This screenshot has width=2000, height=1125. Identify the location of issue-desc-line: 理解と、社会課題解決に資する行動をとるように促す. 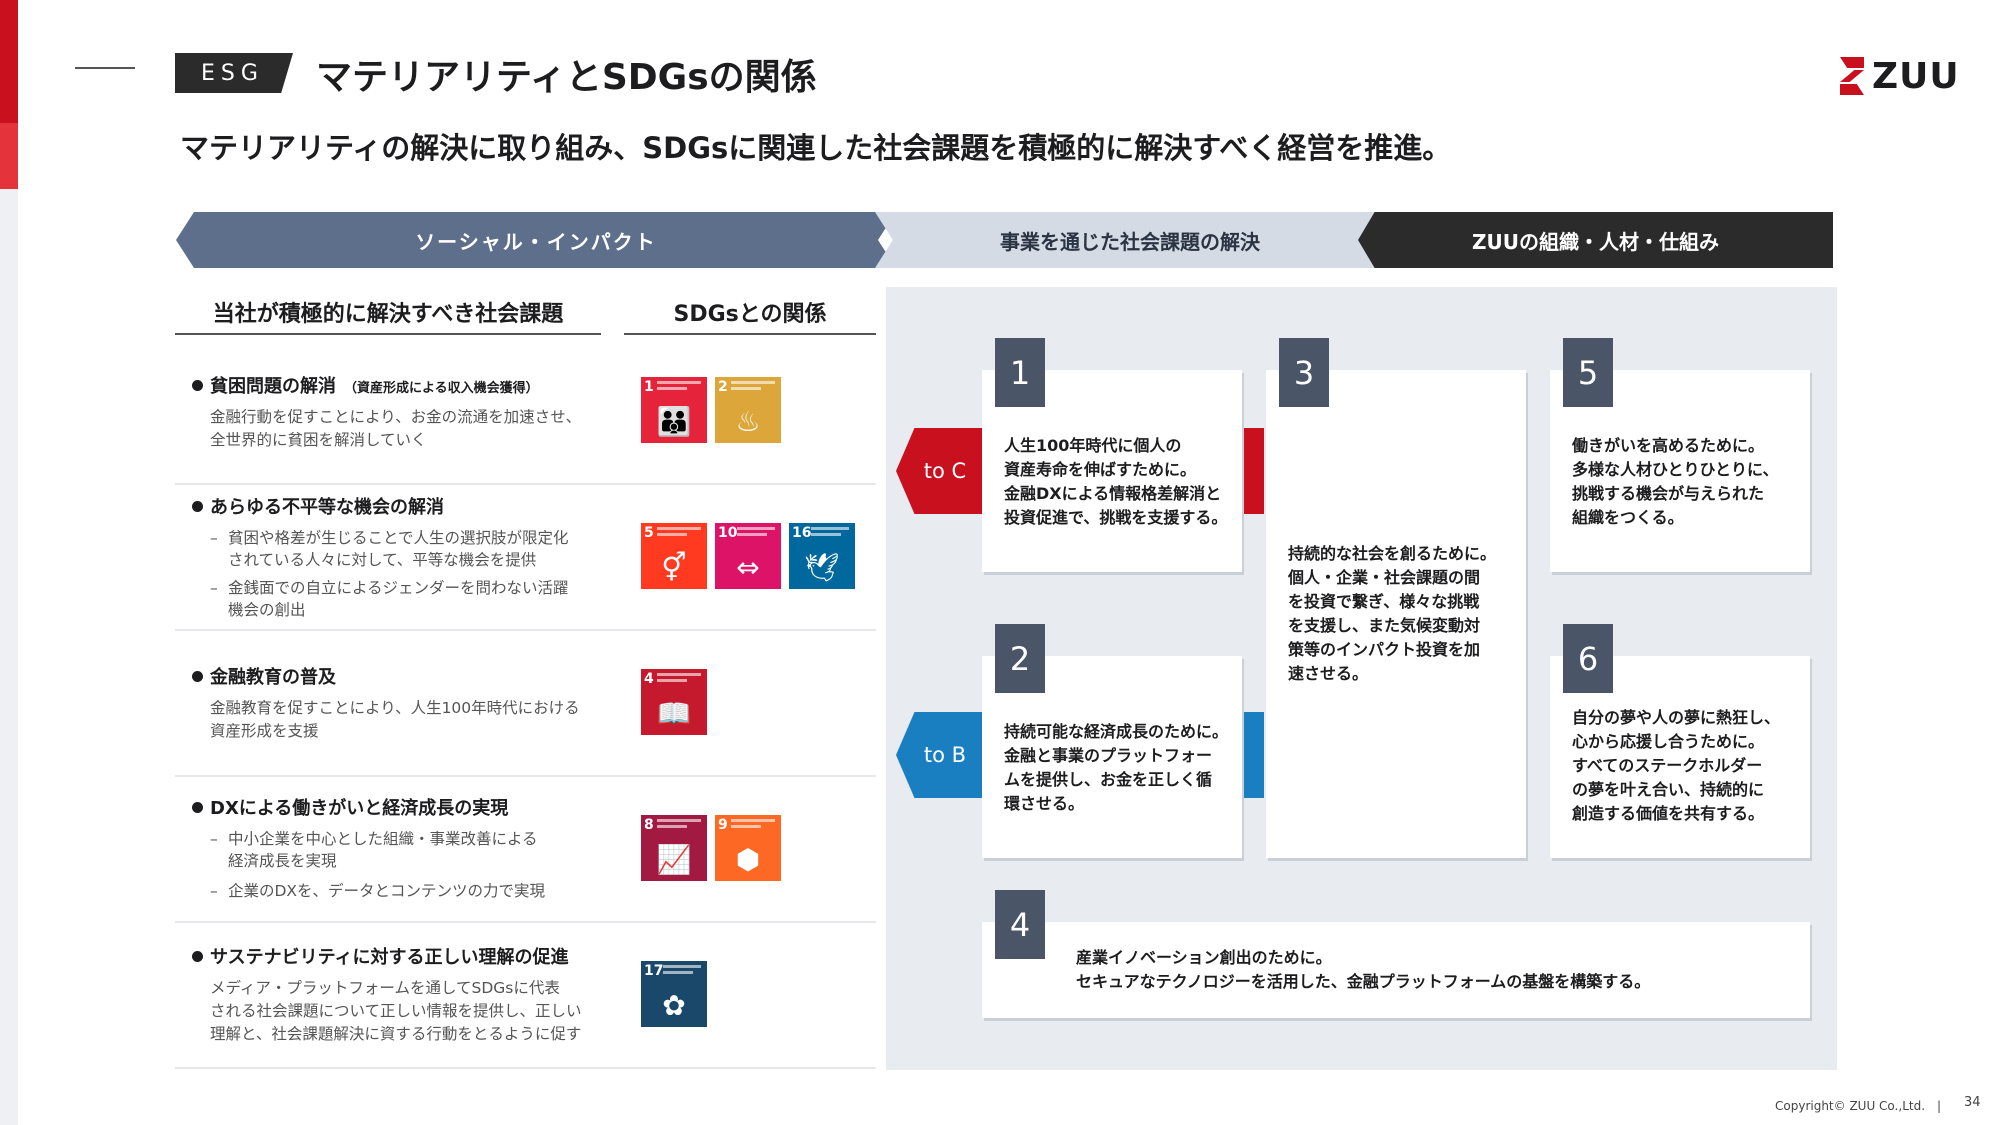
(396, 1034).